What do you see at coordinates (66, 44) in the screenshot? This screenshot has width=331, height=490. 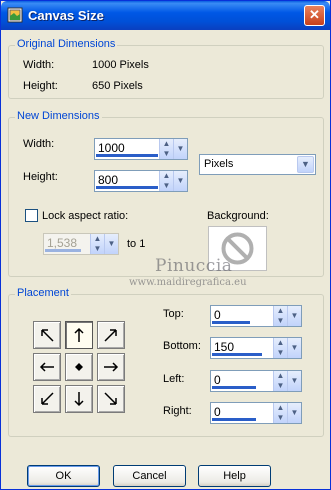 I see `original-dimensions-legend: Original Dimensions` at bounding box center [66, 44].